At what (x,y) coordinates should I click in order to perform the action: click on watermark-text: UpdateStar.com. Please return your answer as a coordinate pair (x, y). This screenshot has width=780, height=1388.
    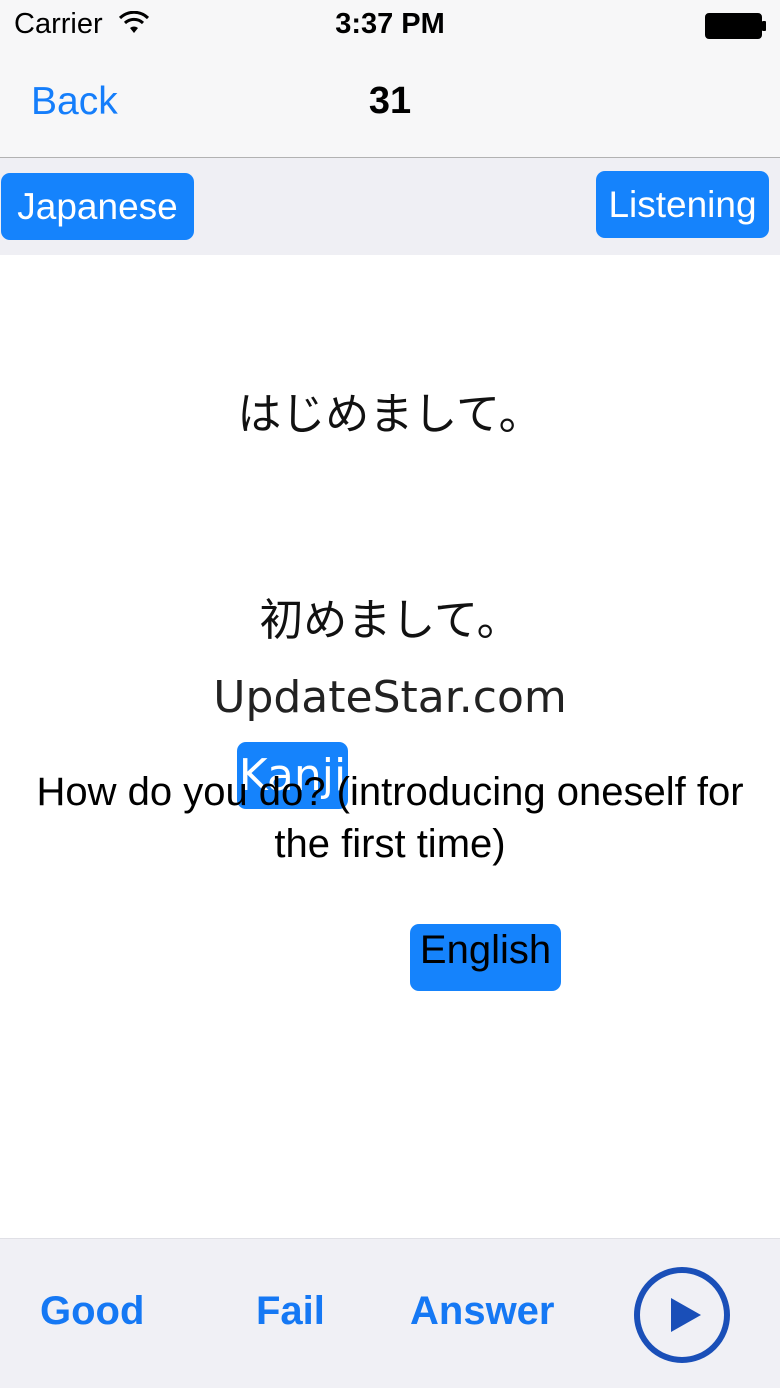
    Looking at the image, I should click on (390, 697).